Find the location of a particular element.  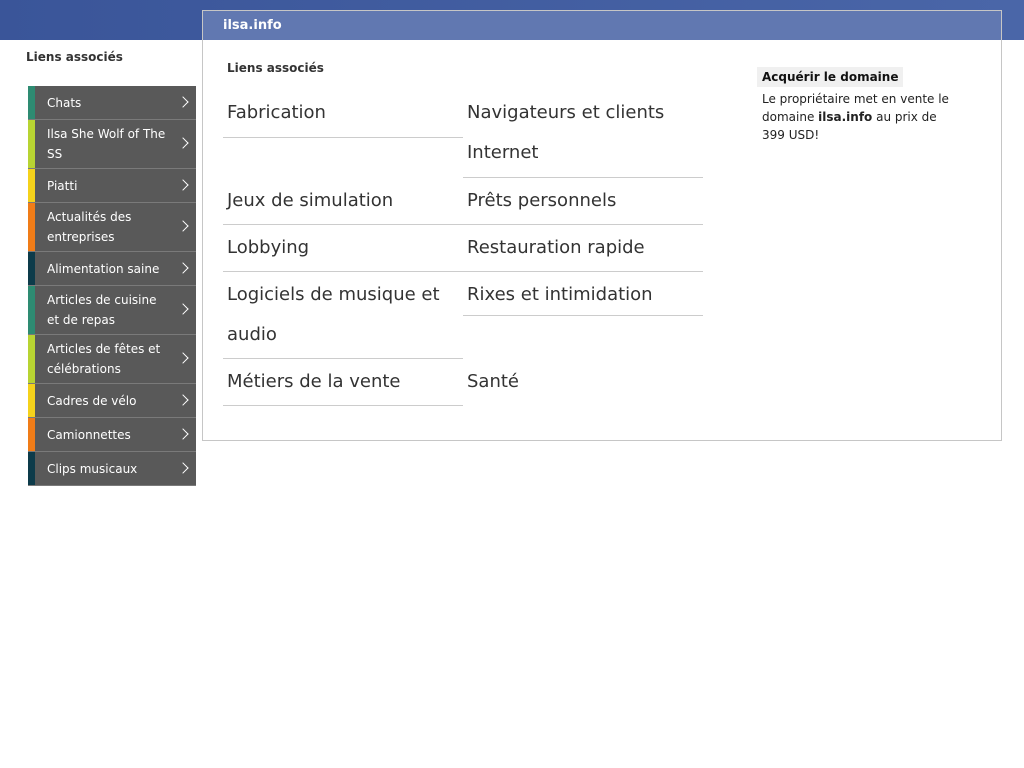

acquire-domain-link: Acquérir le domaine is located at coordinates (830, 77).